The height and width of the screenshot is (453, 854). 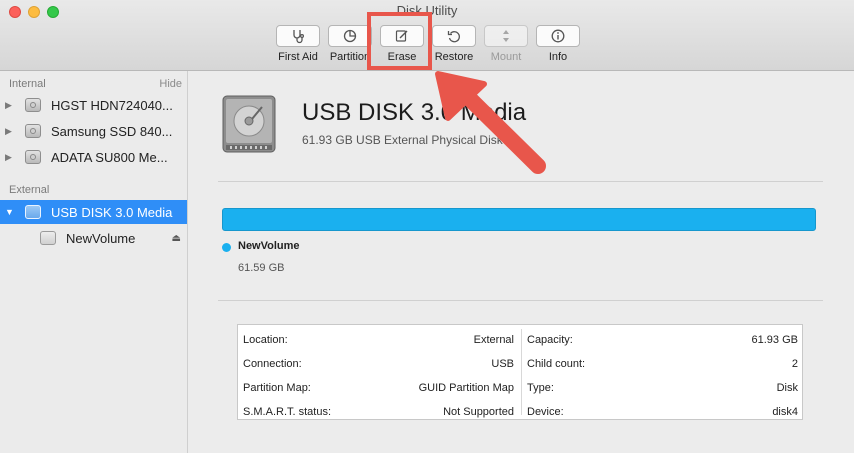 I want to click on info-key: Capacity:, so click(x=550, y=340).